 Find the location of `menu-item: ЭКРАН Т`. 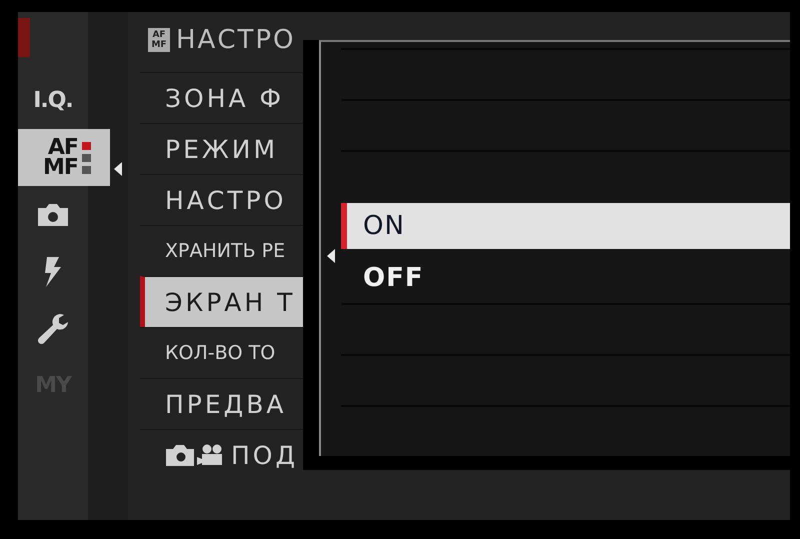

menu-item: ЭКРАН Т is located at coordinates (221, 301).